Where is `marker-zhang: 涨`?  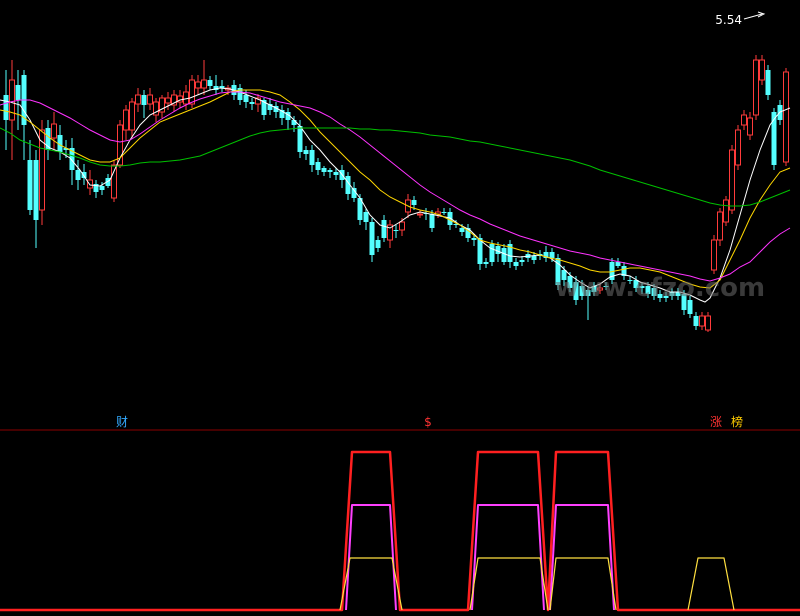
marker-zhang: 涨 is located at coordinates (716, 421).